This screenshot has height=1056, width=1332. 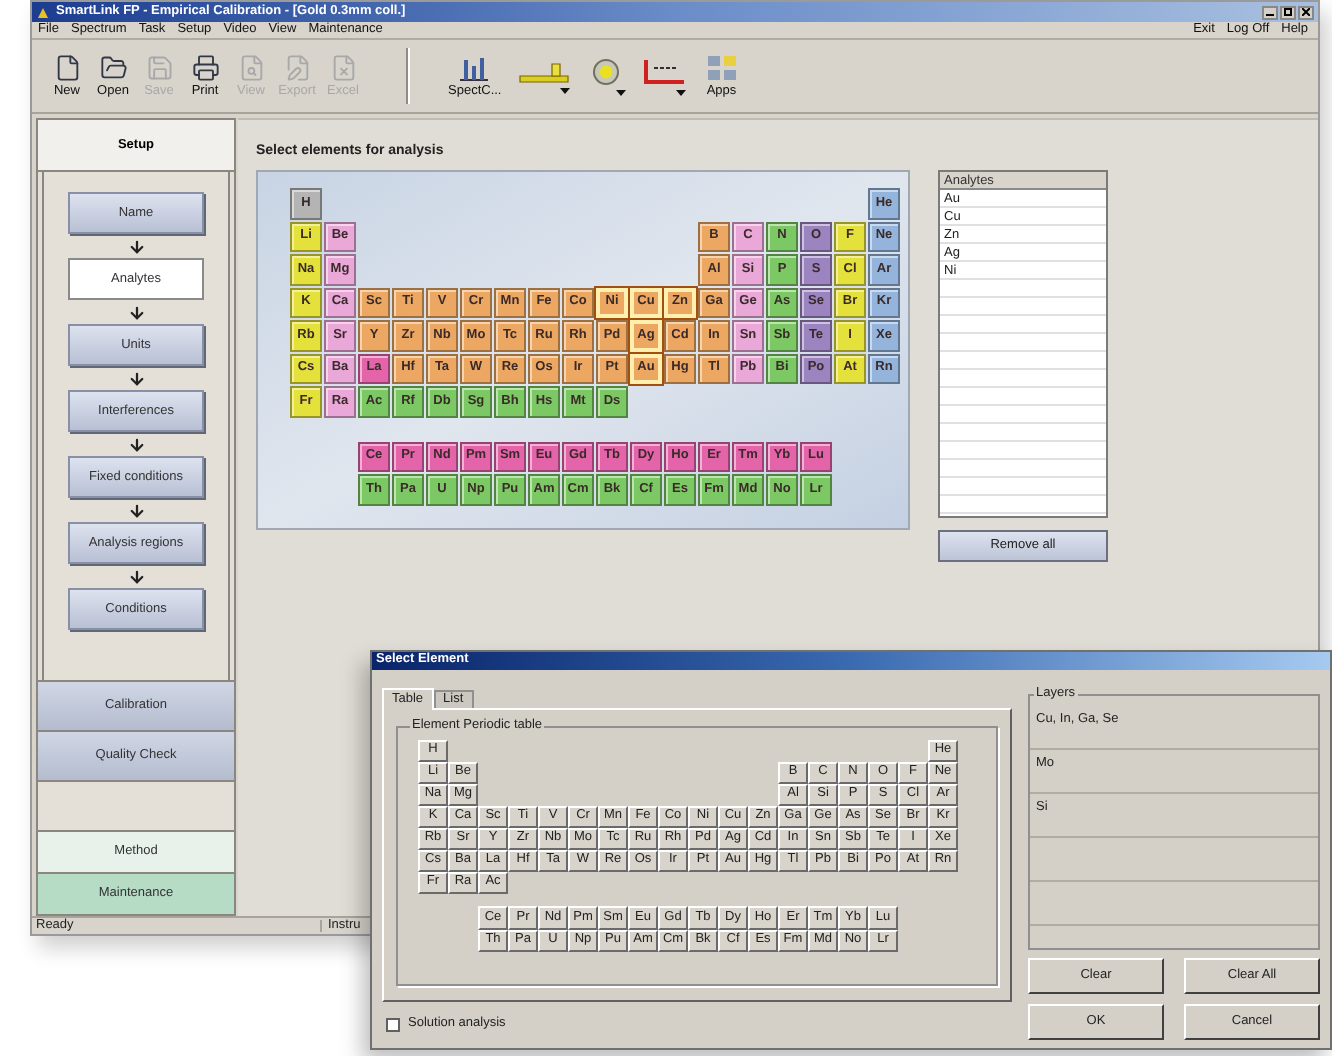 I want to click on ruler-icon, so click(x=543, y=71).